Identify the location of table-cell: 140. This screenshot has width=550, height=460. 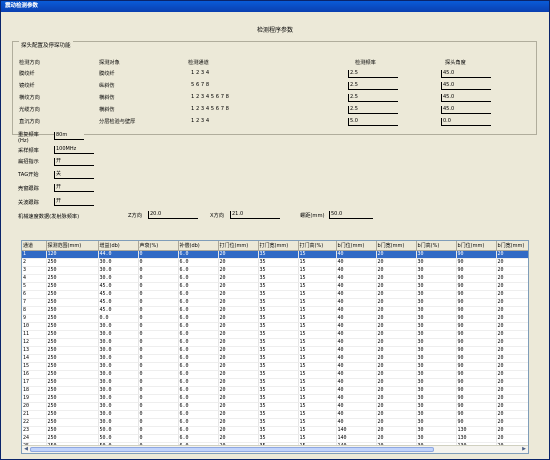
(356, 438).